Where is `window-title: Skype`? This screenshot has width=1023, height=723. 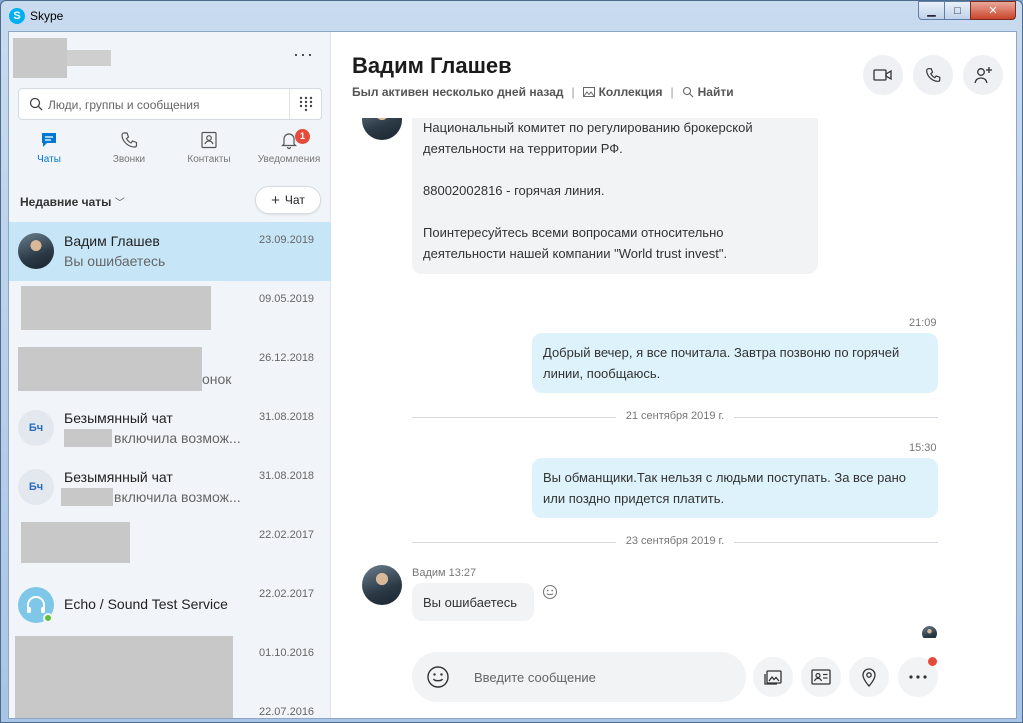 window-title: Skype is located at coordinates (47, 16).